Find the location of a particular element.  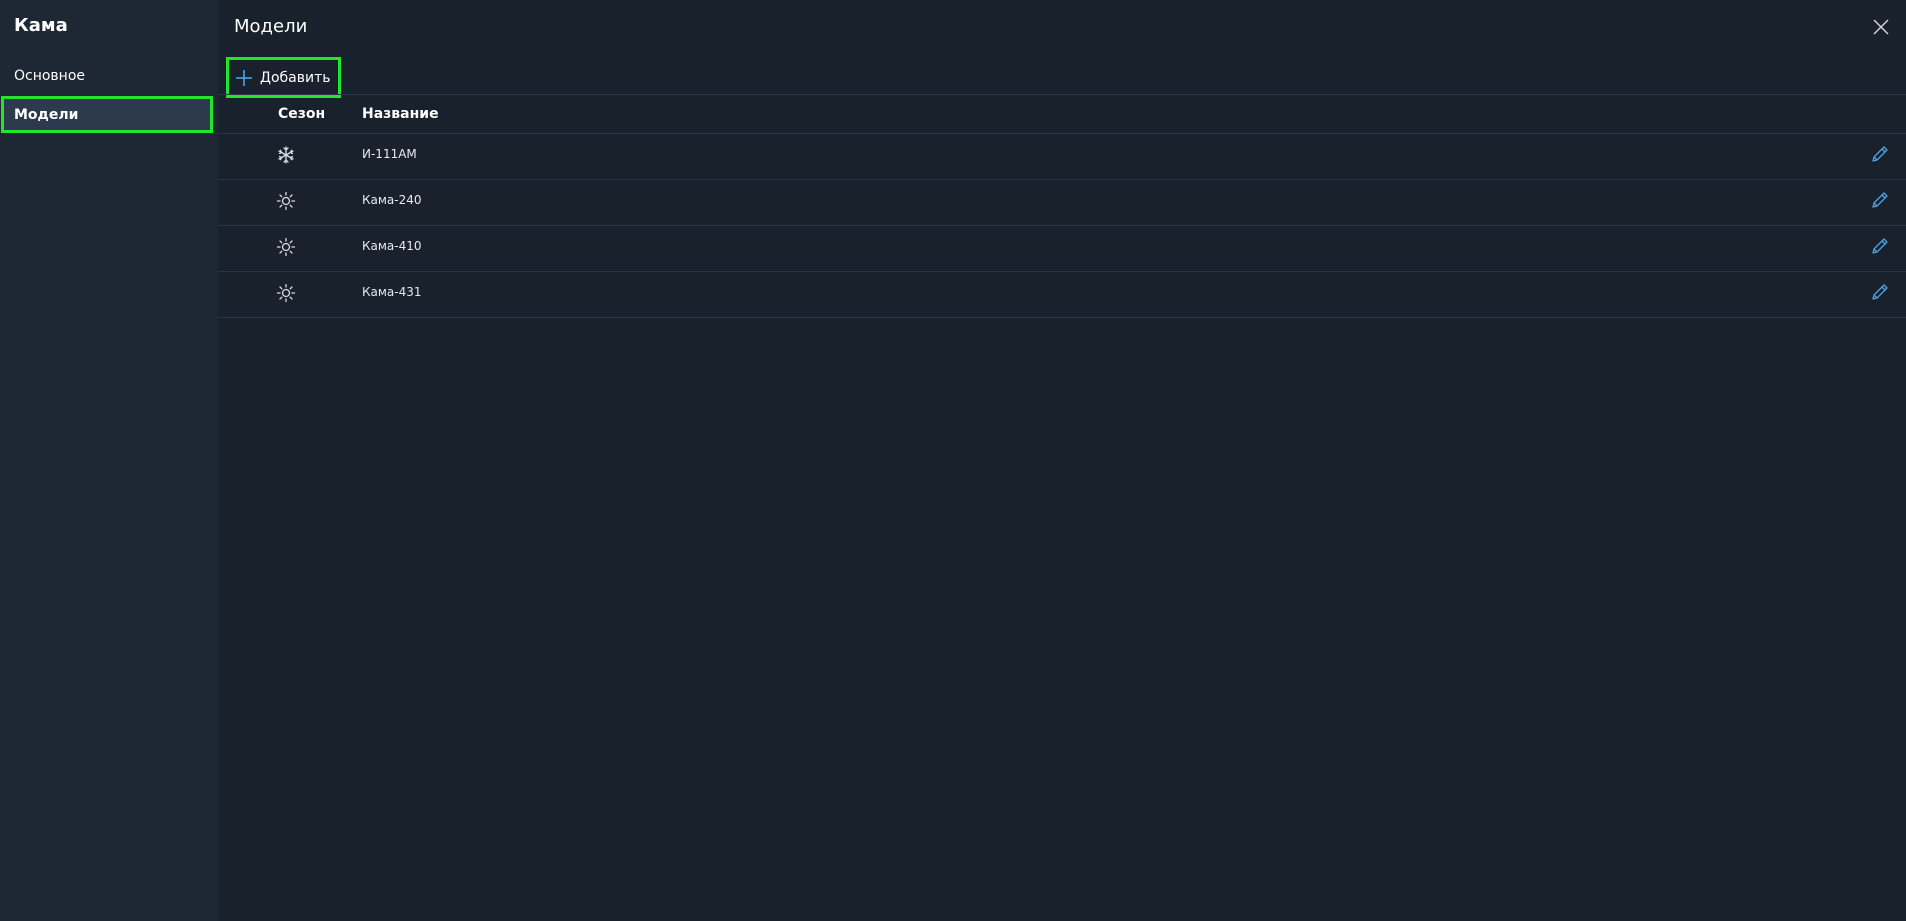

snowflake-icon is located at coordinates (286, 155).